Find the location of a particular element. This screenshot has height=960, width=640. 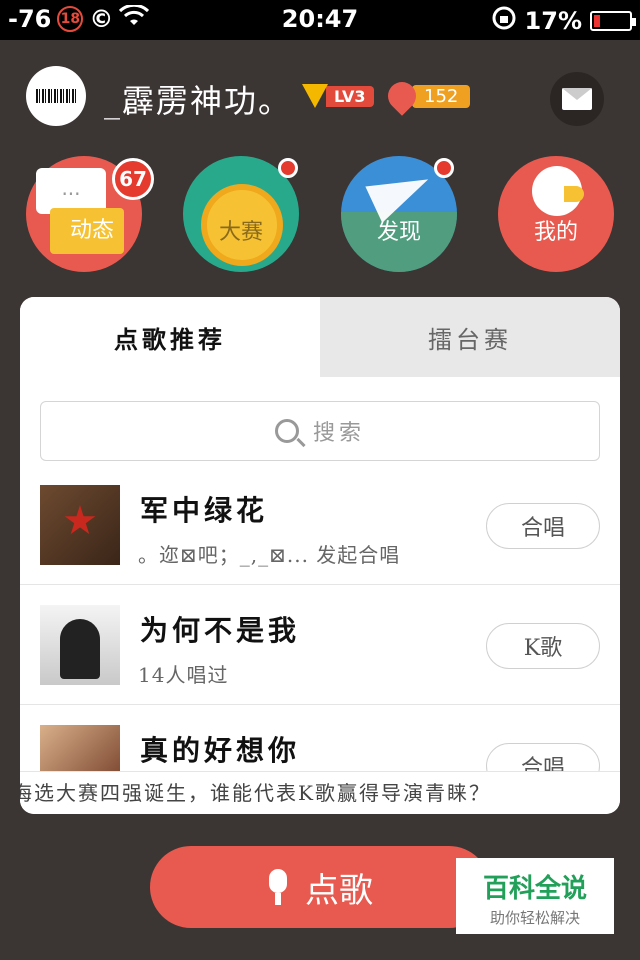

contest-new-dot is located at coordinates (288, 168).